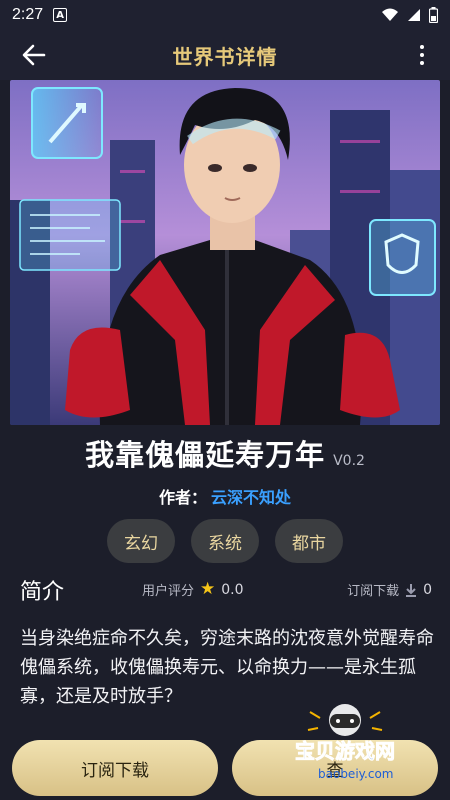 The image size is (450, 800). I want to click on star-icon: ★, so click(208, 589).